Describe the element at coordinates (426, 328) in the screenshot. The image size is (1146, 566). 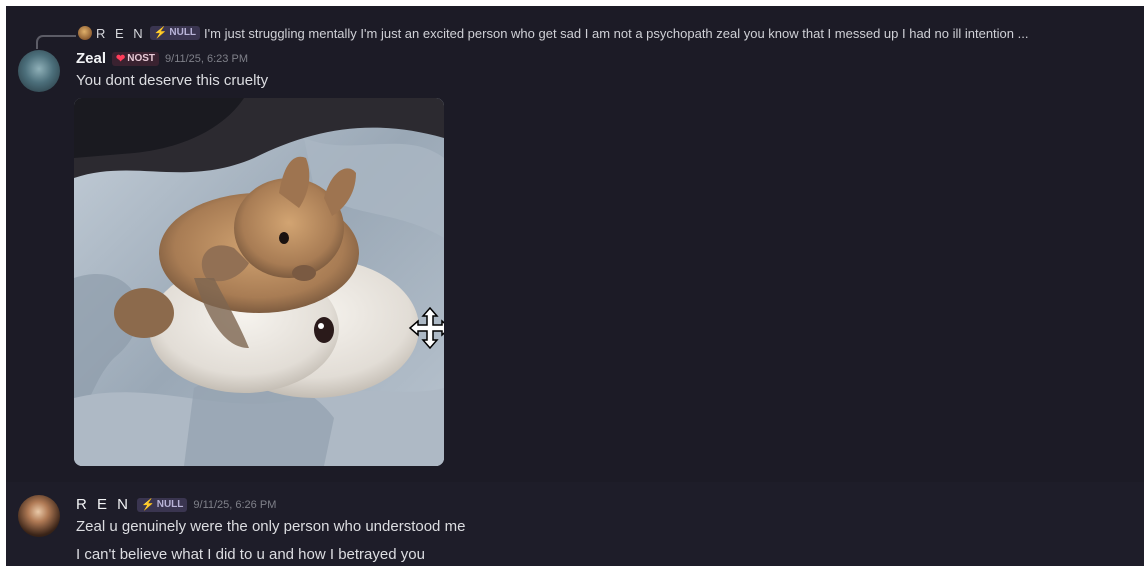
I see `move-cursor-icon` at that location.